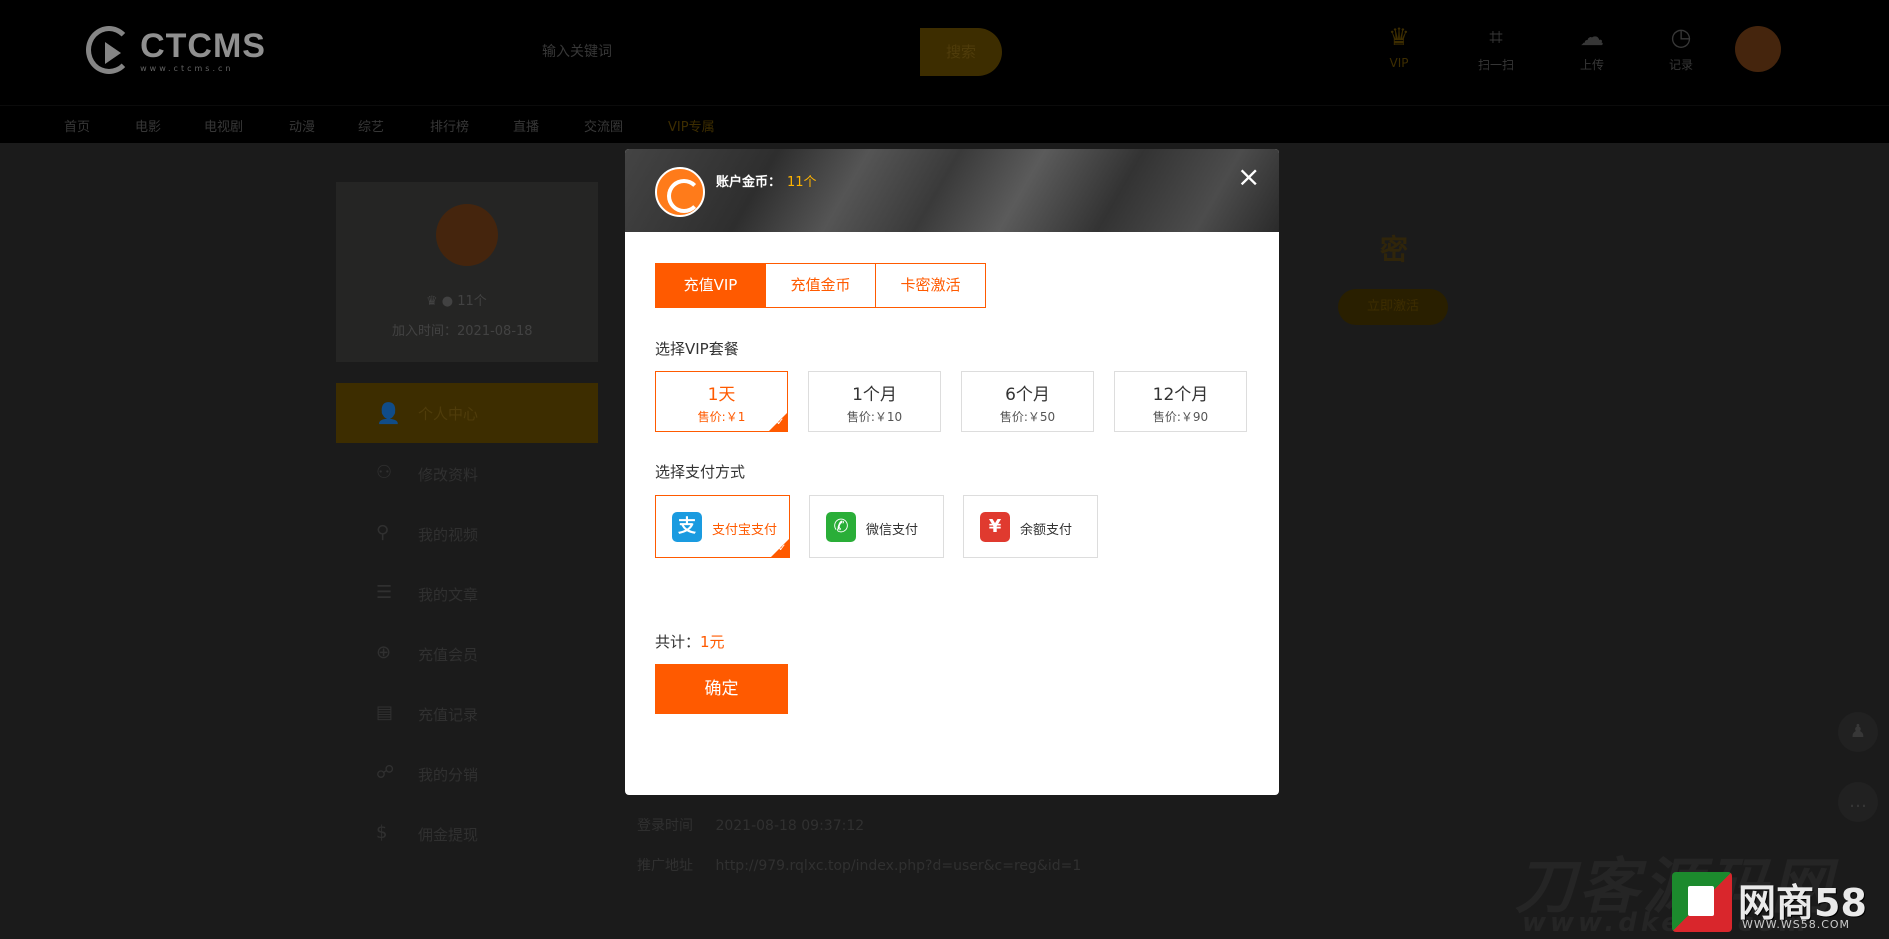 This screenshot has width=1889, height=939. Describe the element at coordinates (1778, 901) in the screenshot. I see `ws58-brand-logo: 网商58 WWW.WS58.COM` at that location.